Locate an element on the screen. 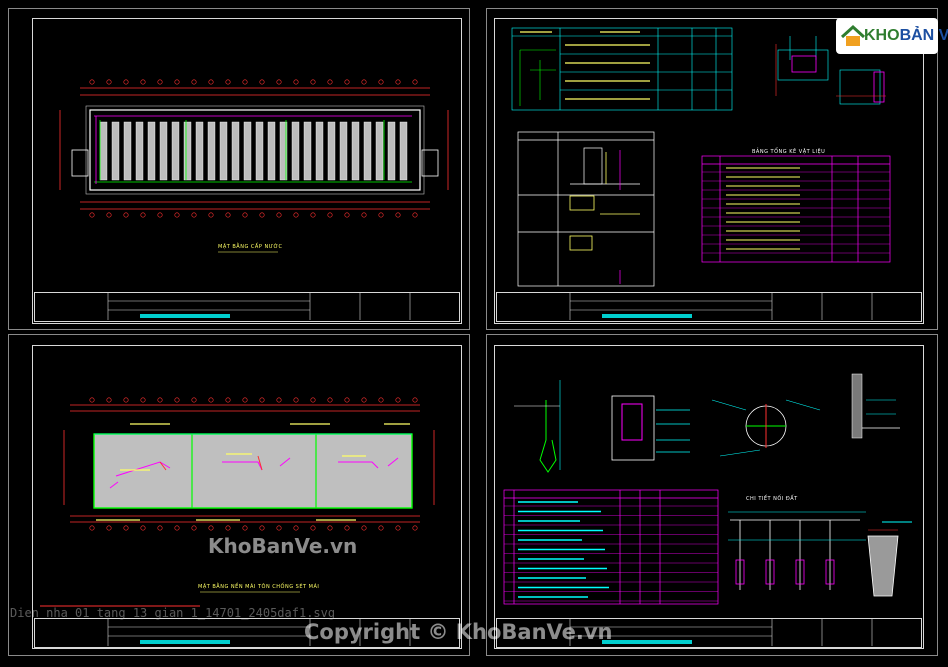 The image size is (948, 667). brand-logo: KHOBẢN VẼ is located at coordinates (892, 36).